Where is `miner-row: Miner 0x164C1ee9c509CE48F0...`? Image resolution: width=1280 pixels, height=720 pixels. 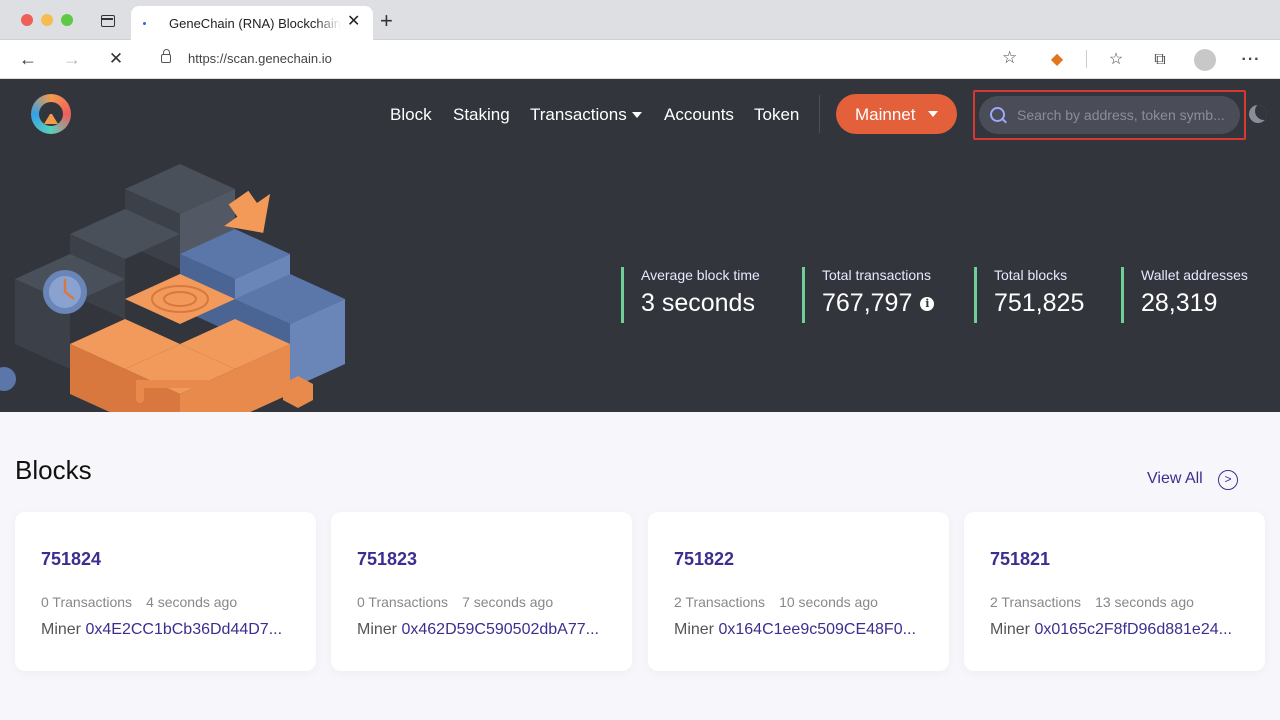
miner-row: Miner 0x164C1ee9c509CE48F0... is located at coordinates (800, 630).